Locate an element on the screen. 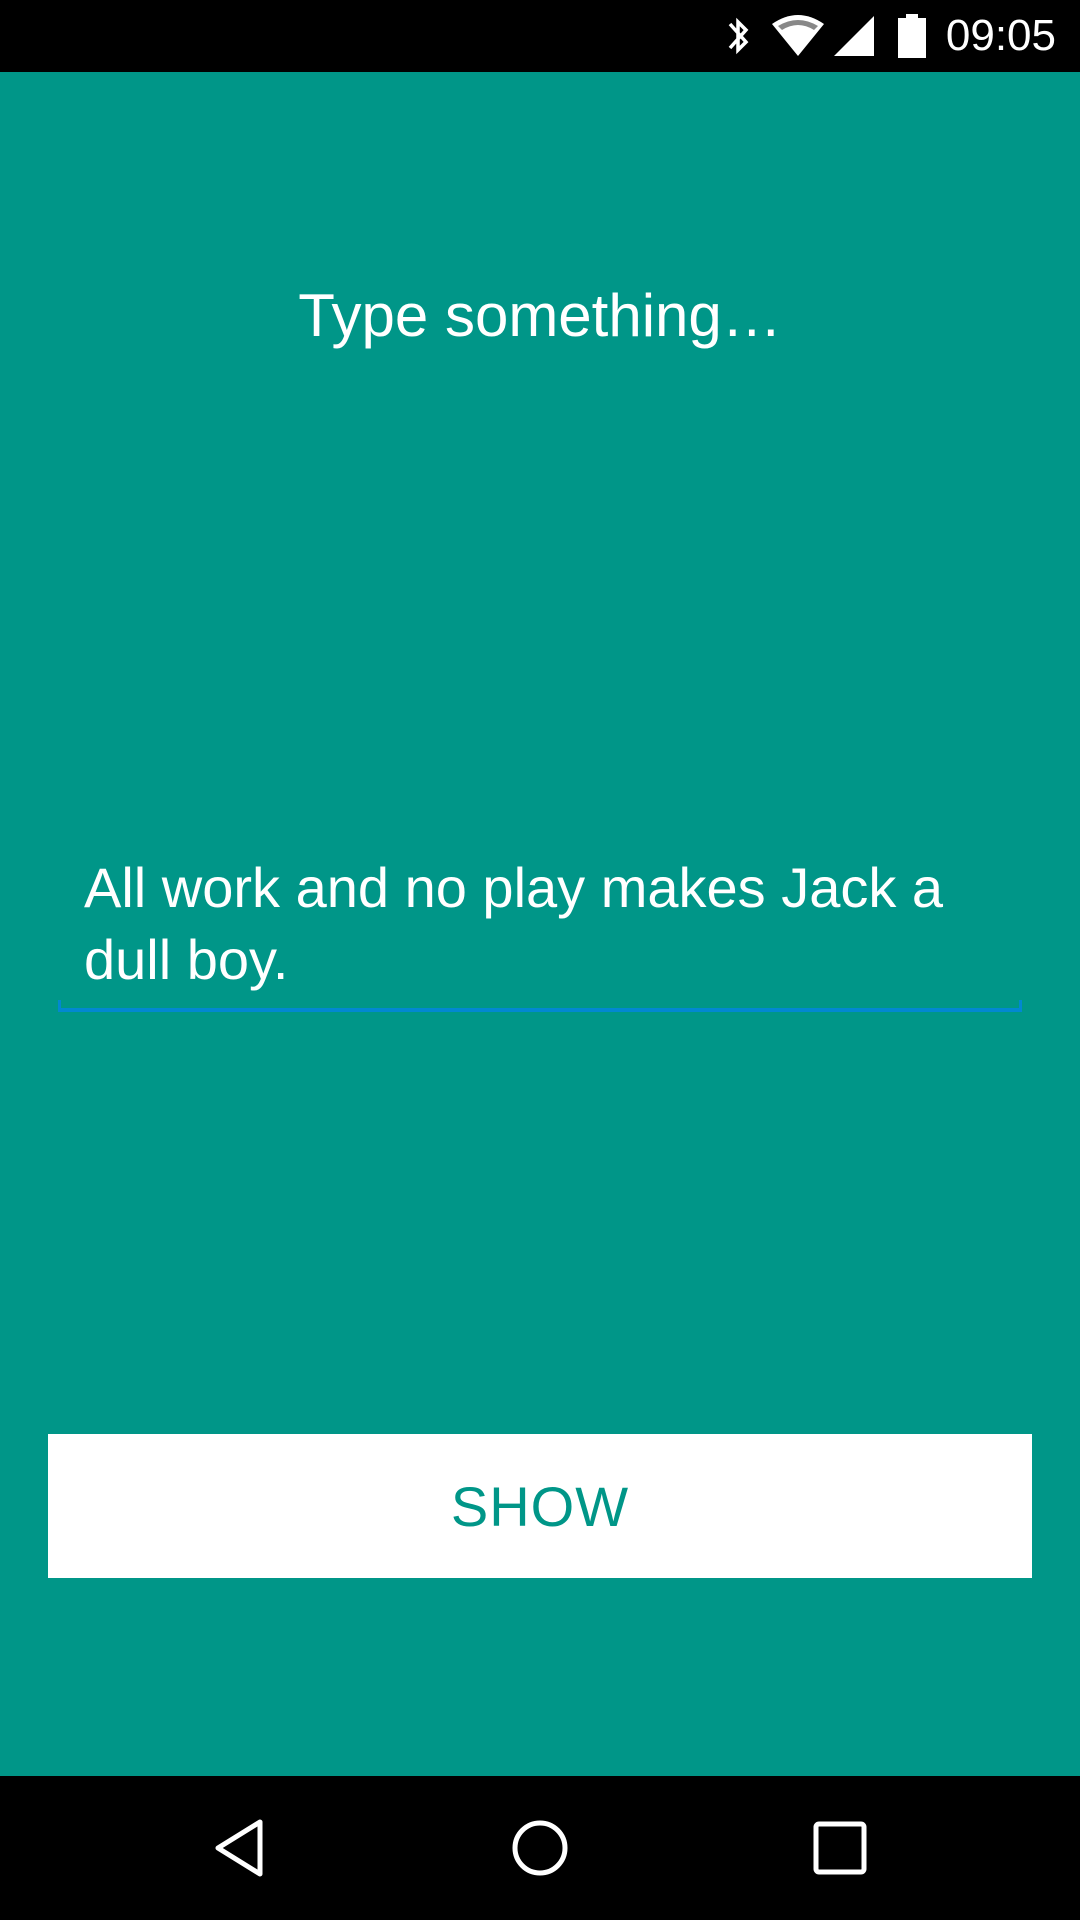 Image resolution: width=1080 pixels, height=1920 pixels. input-underline is located at coordinates (540, 1006).